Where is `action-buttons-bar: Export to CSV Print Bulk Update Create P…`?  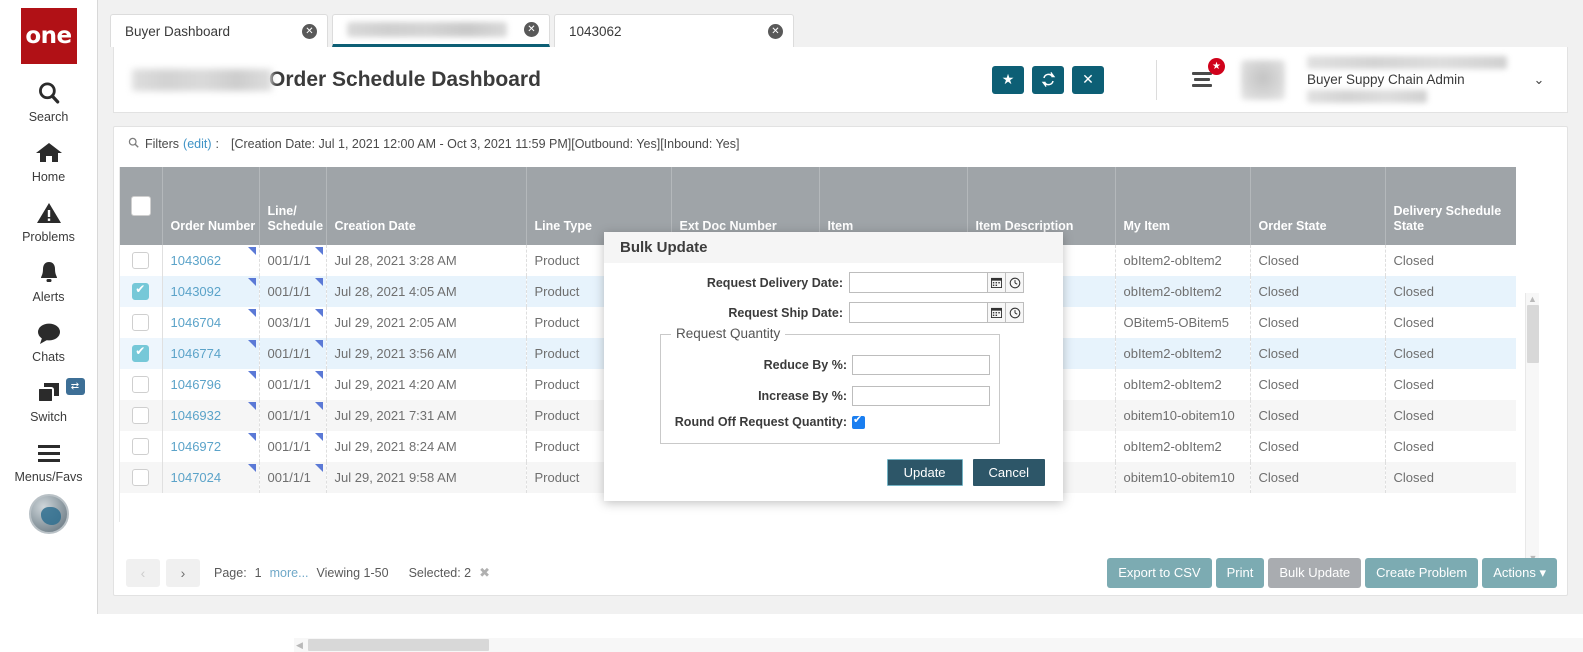 action-buttons-bar: Export to CSV Print Bulk Update Create P… is located at coordinates (1332, 572).